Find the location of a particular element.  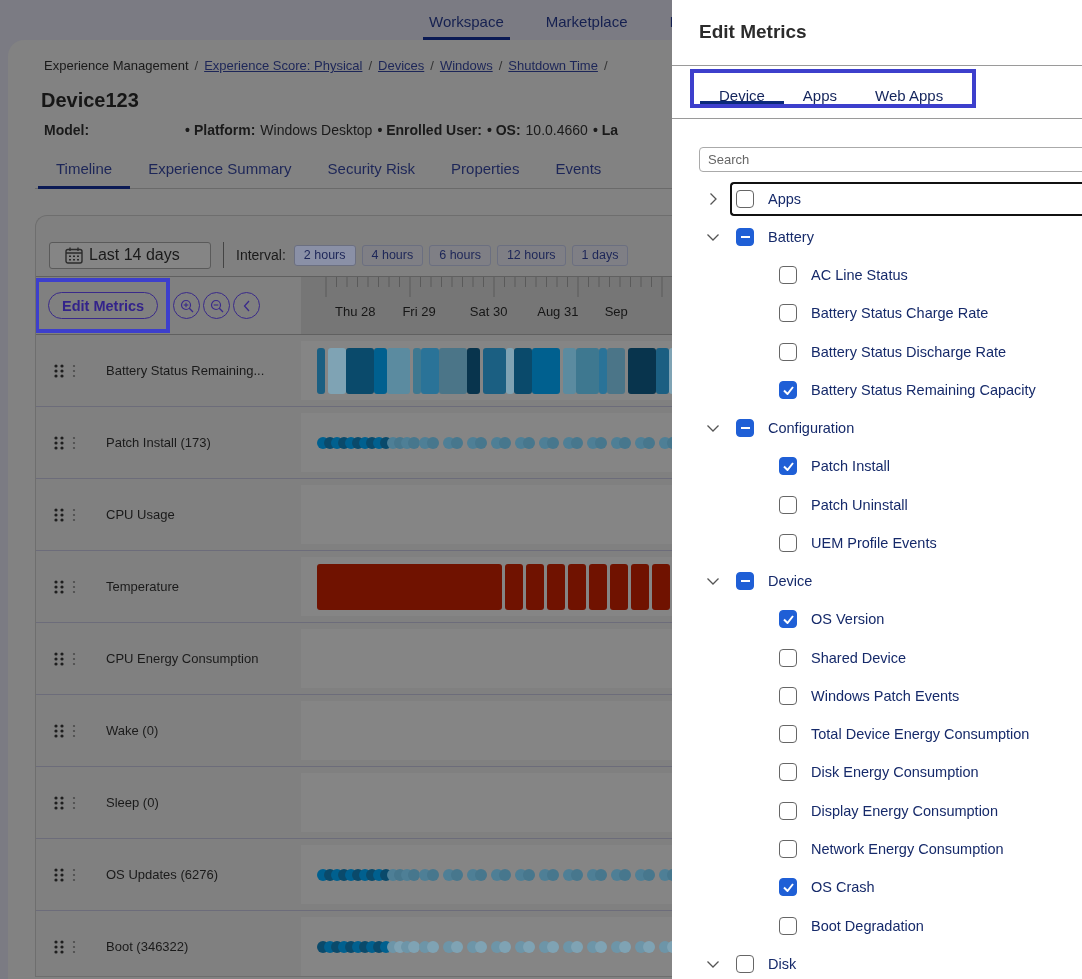

axis-label: Aug 31 is located at coordinates (558, 311).